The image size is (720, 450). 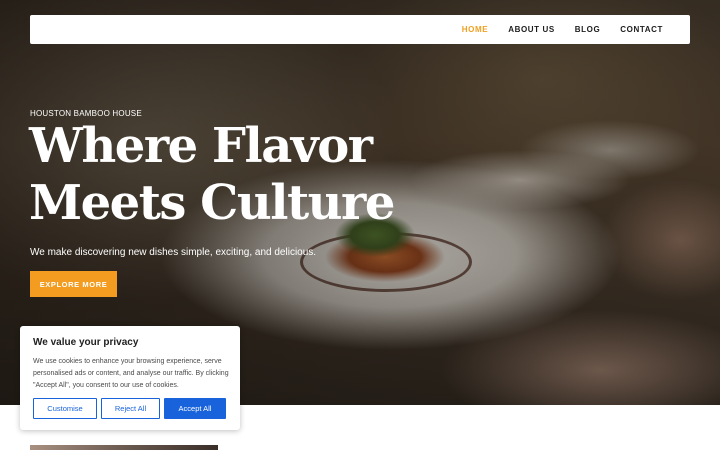 I want to click on accept-all-button: Accept All, so click(x=195, y=408).